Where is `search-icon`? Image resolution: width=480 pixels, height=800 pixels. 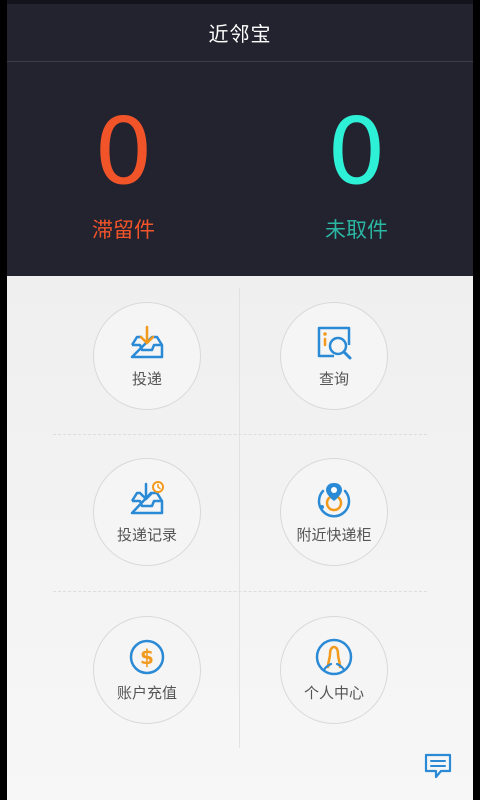
search-icon is located at coordinates (334, 343).